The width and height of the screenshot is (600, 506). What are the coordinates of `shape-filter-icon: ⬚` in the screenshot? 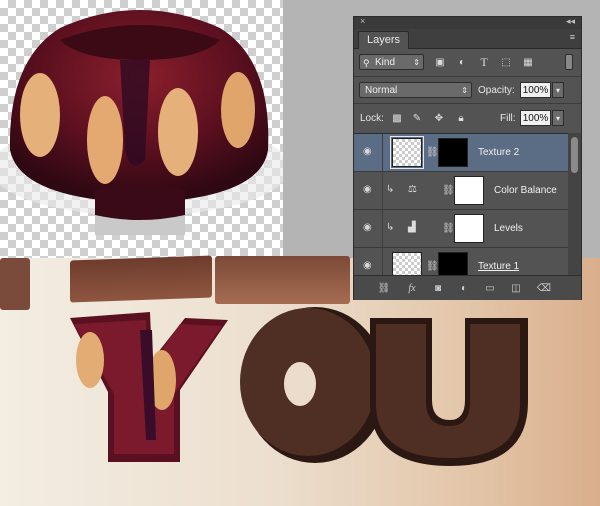 It's located at (506, 62).